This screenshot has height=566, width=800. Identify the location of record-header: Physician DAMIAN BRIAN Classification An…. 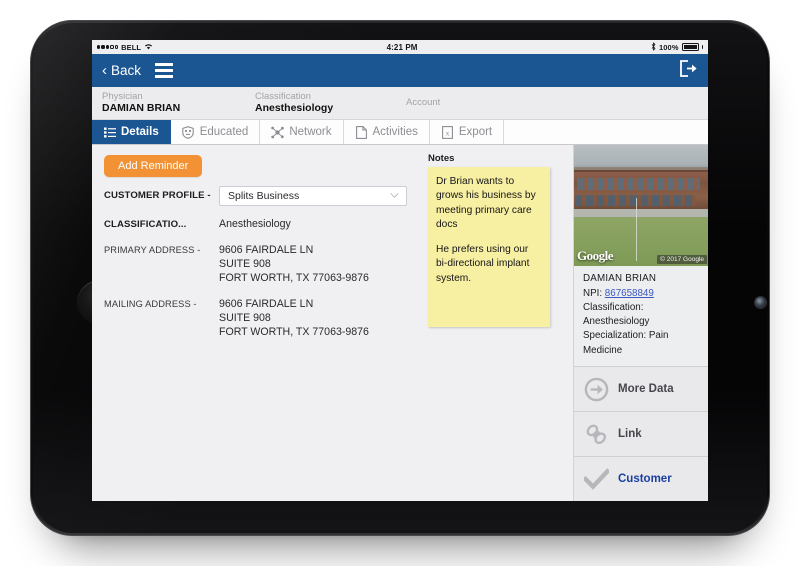
(400, 103).